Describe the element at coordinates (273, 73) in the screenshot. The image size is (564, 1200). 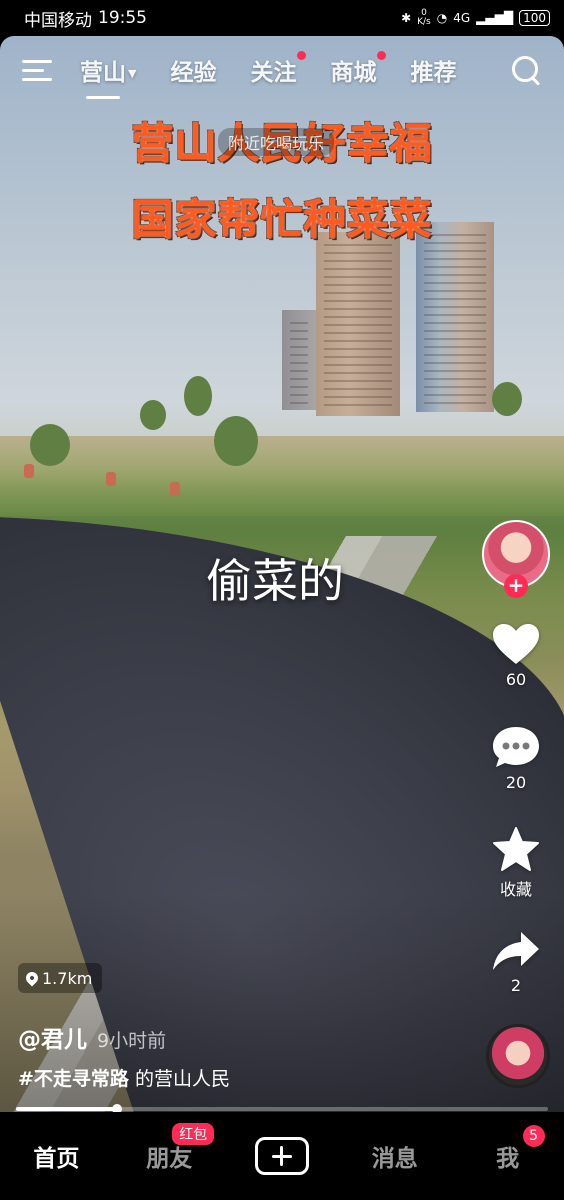
I see `tab-label: 关注` at that location.